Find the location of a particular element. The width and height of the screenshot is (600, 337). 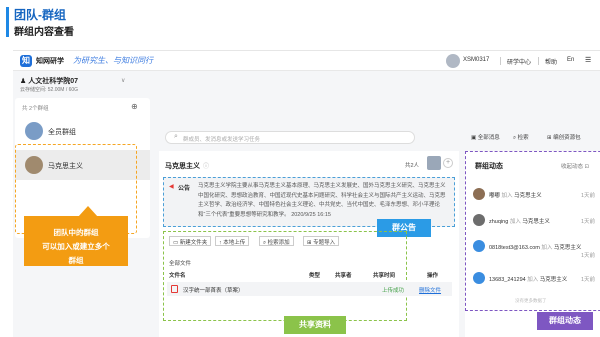

list-item: 嘟嘟 加入 马克思主义 1天前 is located at coordinates (532, 197).